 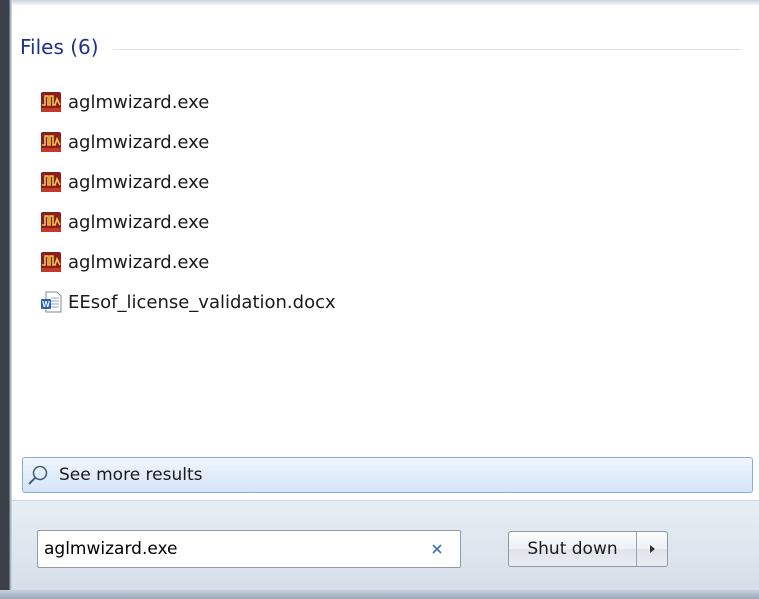 I want to click on files-group-title: Files (6), so click(x=59, y=47).